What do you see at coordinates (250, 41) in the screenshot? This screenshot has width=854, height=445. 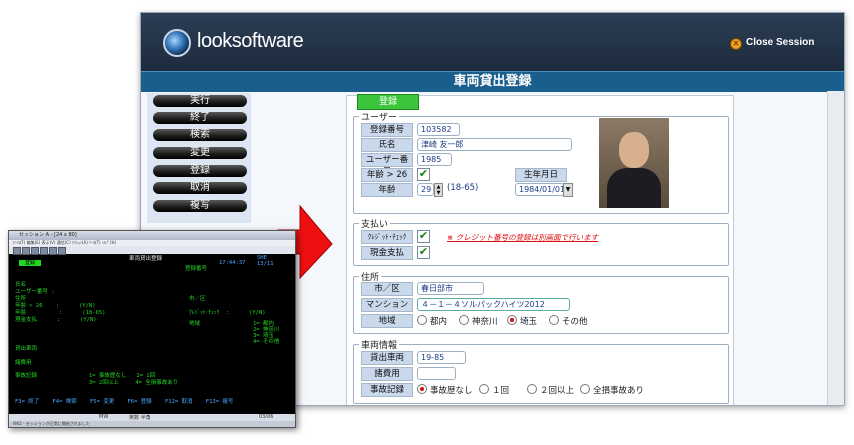 I see `logo-text: looksoftware` at bounding box center [250, 41].